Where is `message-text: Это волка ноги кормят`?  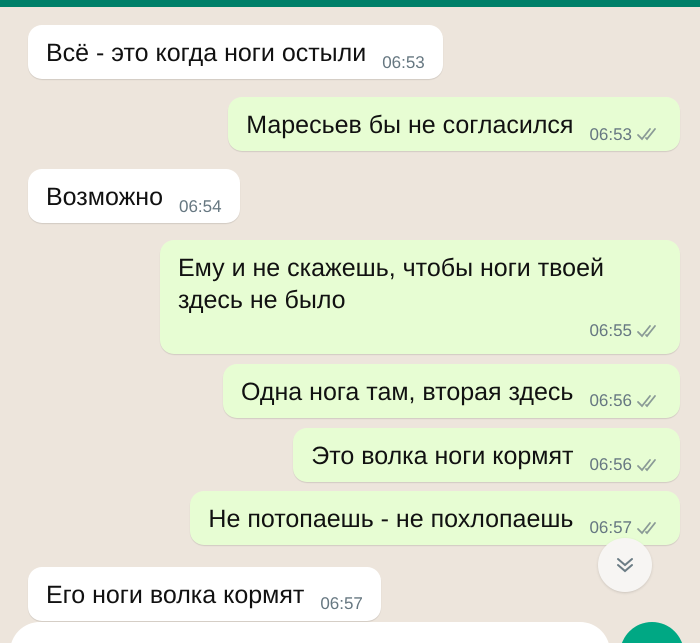
message-text: Это волка ноги кормят is located at coordinates (442, 456).